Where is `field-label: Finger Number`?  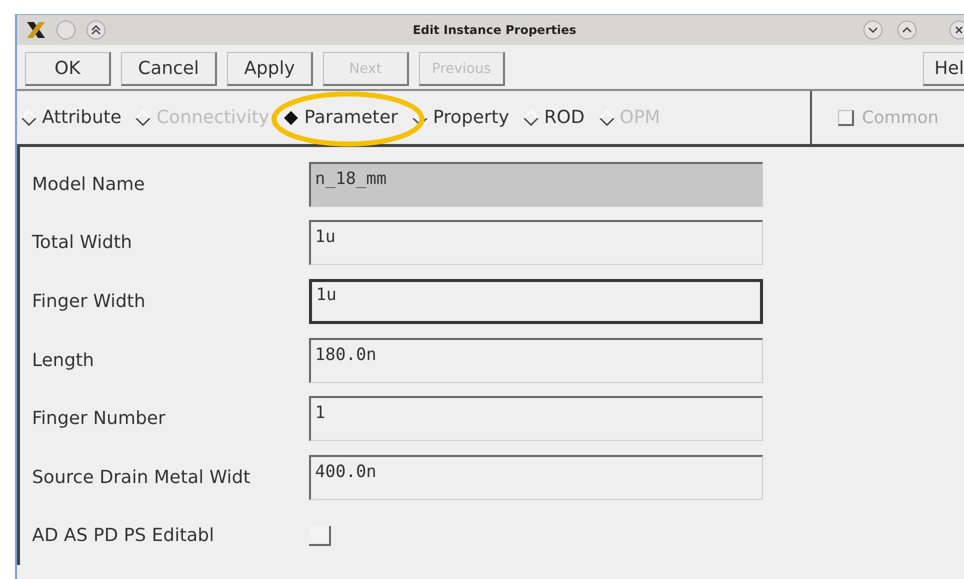
field-label: Finger Number is located at coordinates (99, 419).